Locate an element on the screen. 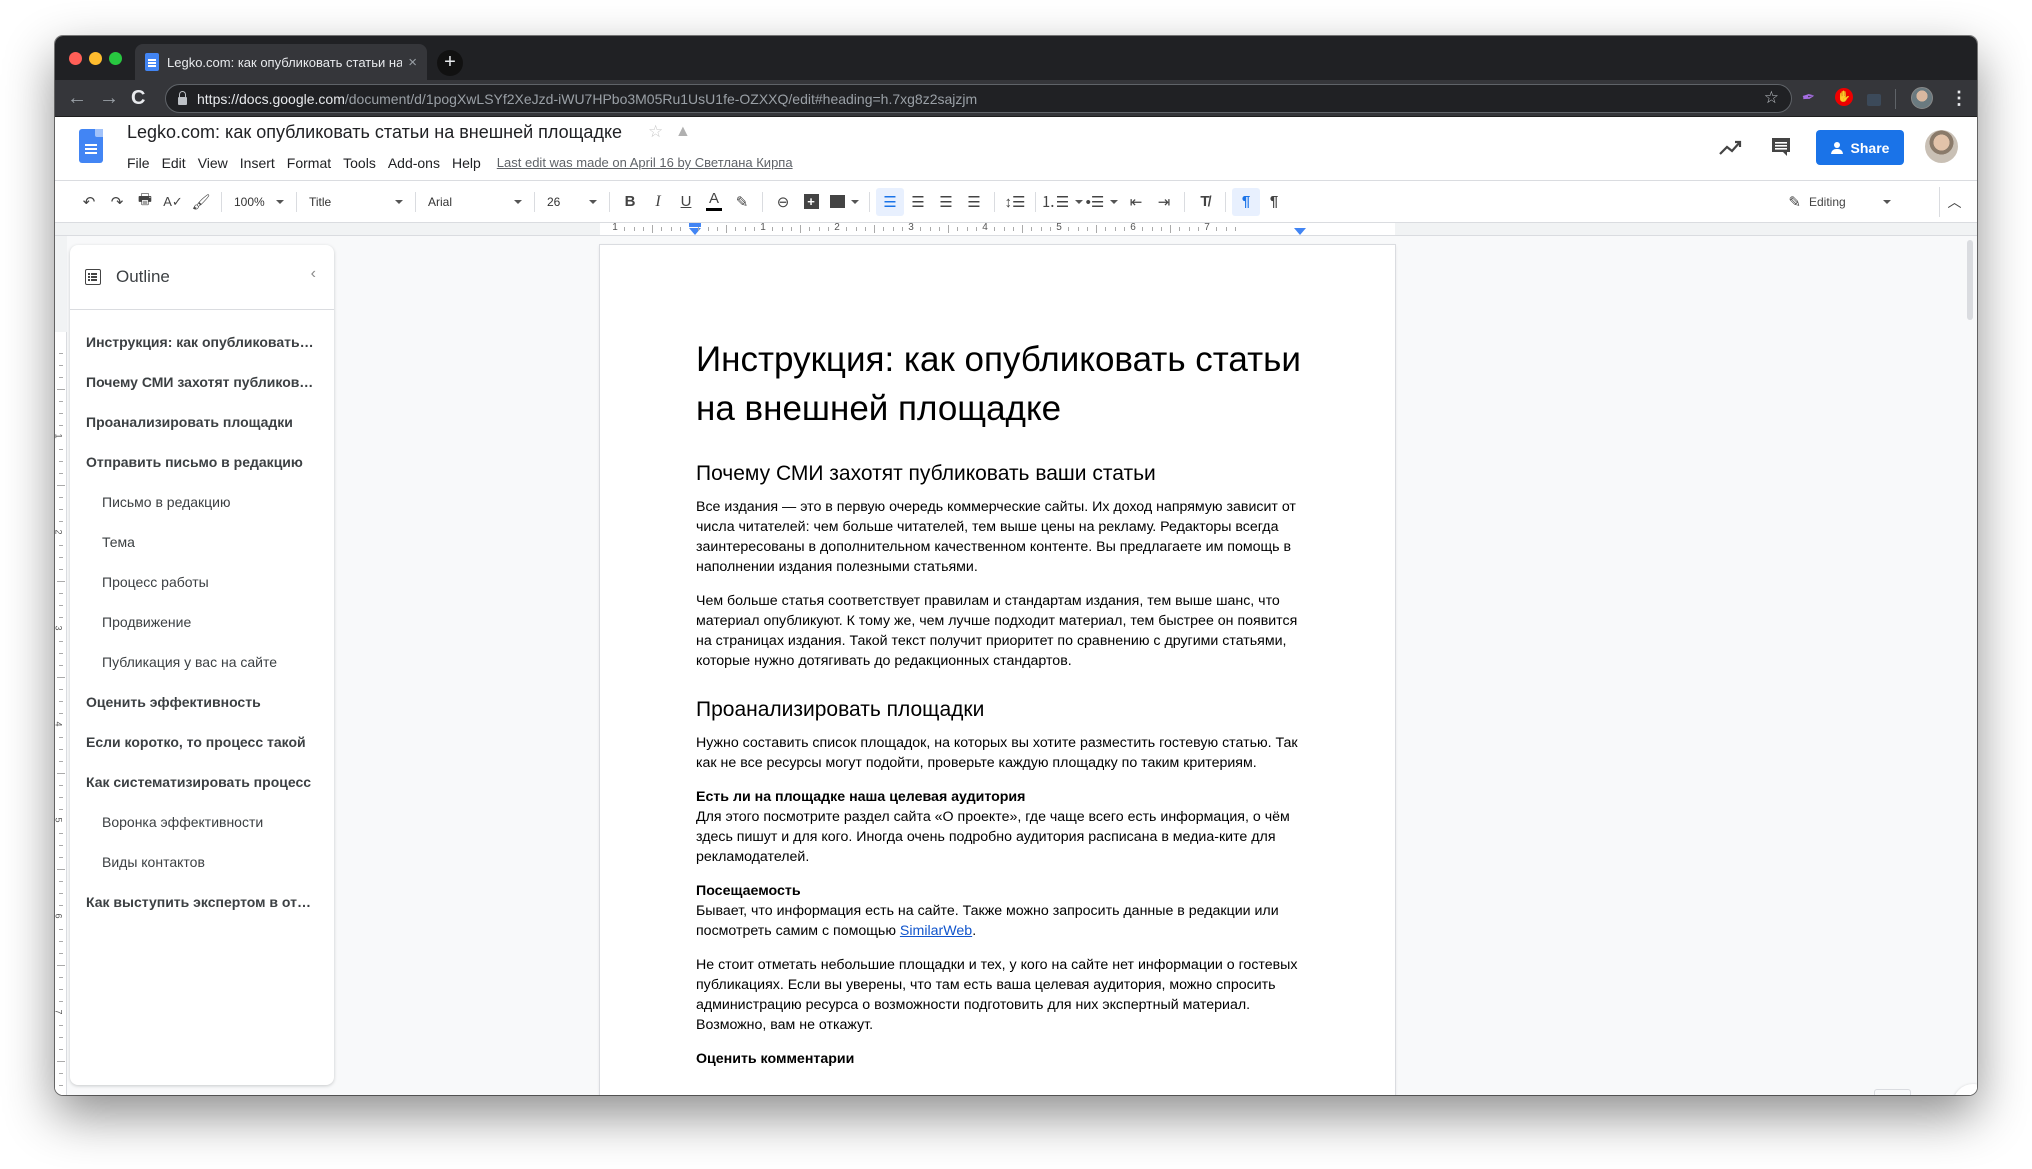 This screenshot has width=2032, height=1169. explore-button: ✦ is located at coordinates (1892, 1092).